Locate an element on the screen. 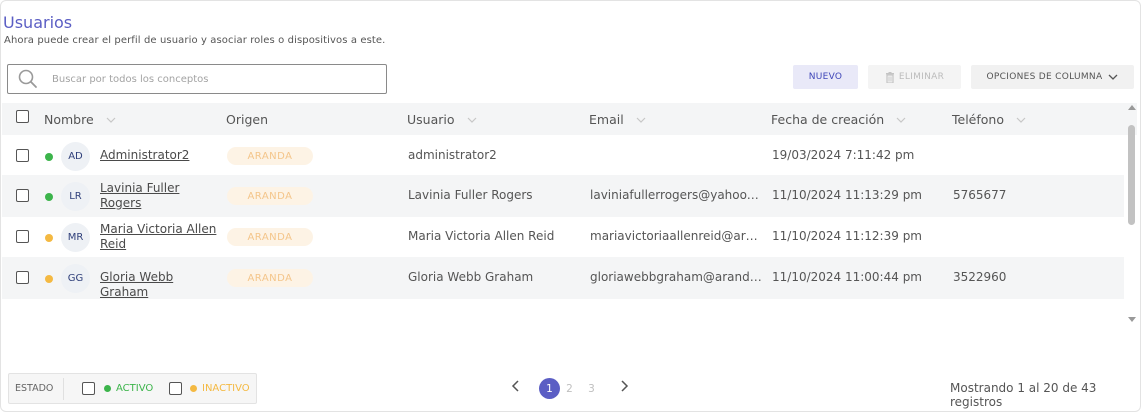 The image size is (1141, 416). cell-created: 11/10/2024 11:12:39 pm is located at coordinates (847, 236).